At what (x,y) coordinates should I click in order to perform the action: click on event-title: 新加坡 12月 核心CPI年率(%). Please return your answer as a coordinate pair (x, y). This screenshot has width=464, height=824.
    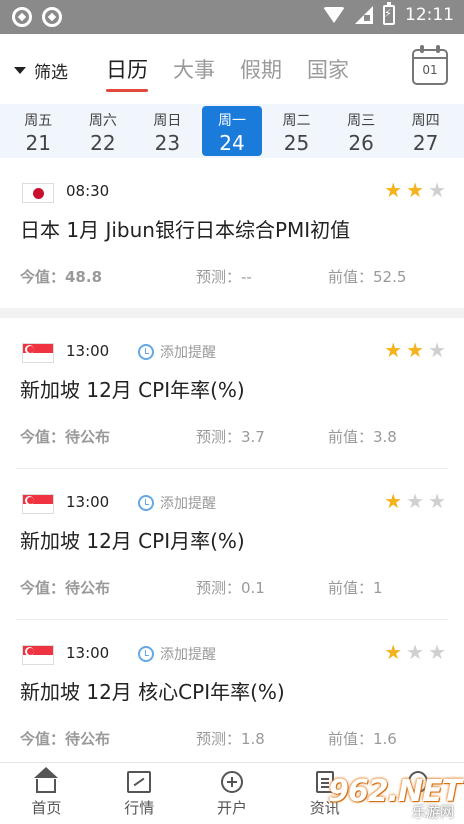
    Looking at the image, I should click on (152, 692).